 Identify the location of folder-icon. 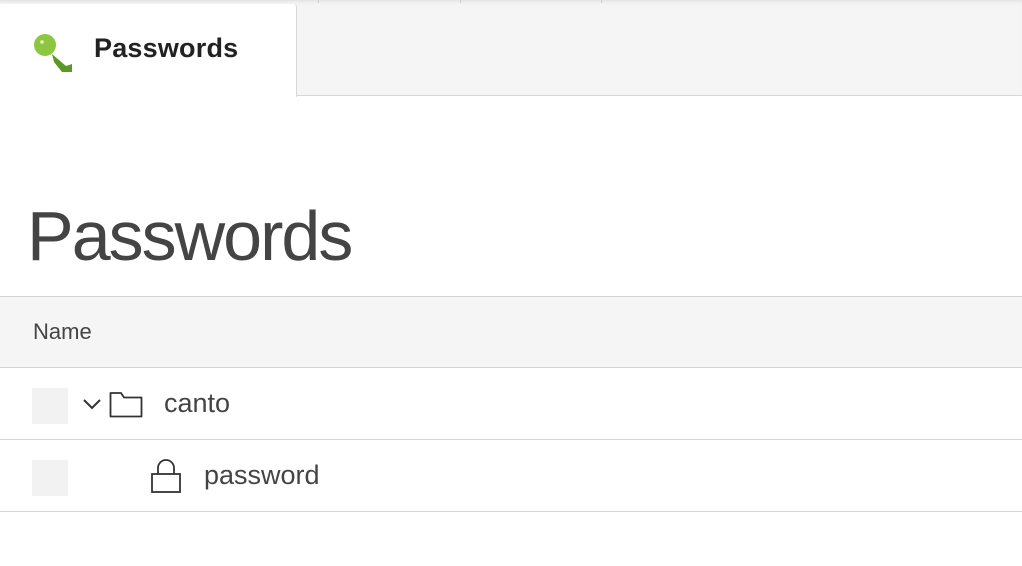
(126, 405).